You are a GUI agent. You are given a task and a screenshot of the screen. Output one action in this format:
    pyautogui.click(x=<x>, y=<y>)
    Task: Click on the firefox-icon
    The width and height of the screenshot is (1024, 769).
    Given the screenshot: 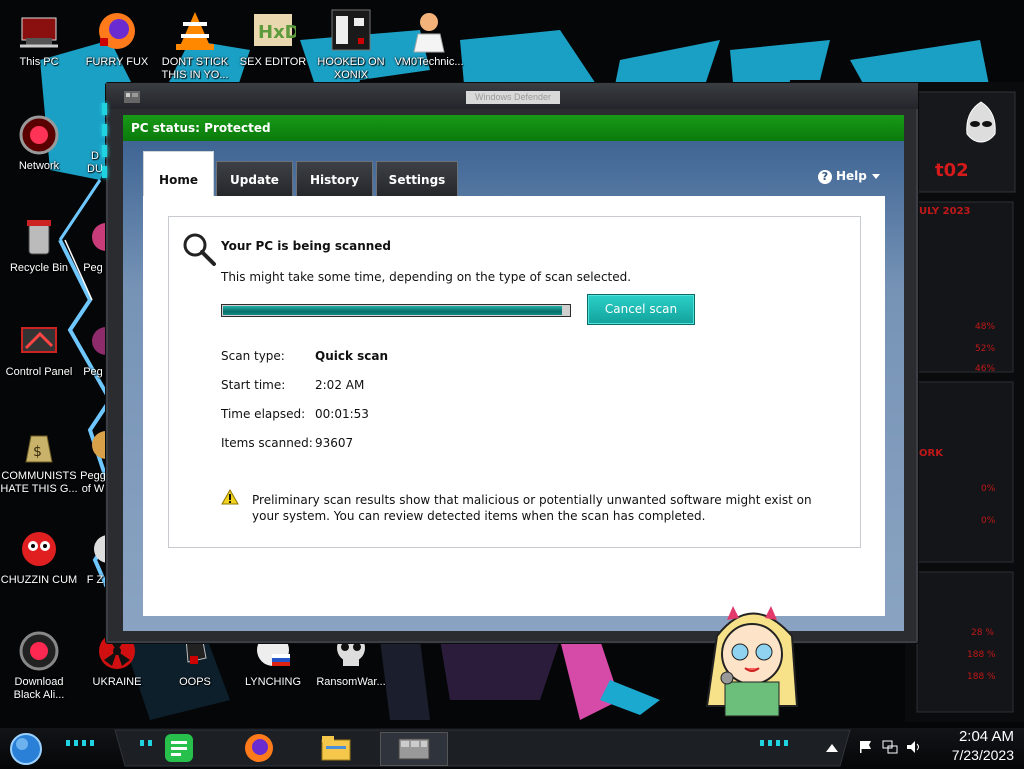 What is the action you would take?
    pyautogui.click(x=117, y=31)
    